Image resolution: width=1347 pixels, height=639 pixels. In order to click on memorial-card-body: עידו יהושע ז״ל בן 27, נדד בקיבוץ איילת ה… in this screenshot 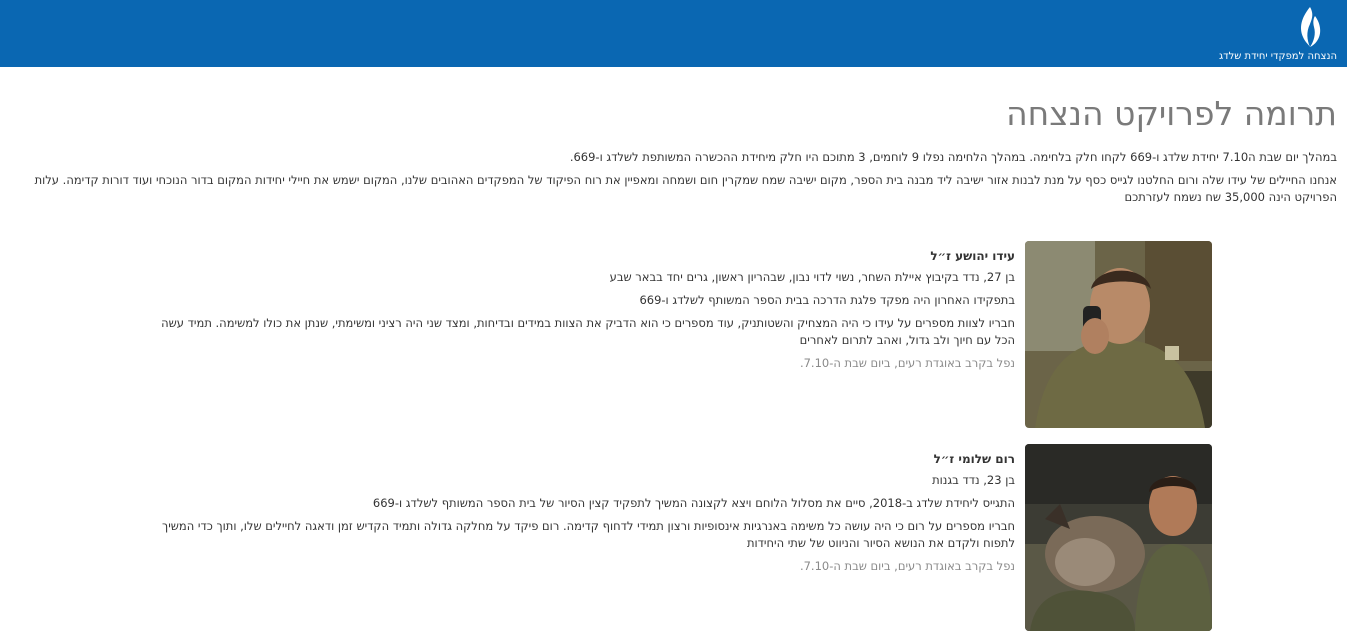, I will do `click(585, 313)`.